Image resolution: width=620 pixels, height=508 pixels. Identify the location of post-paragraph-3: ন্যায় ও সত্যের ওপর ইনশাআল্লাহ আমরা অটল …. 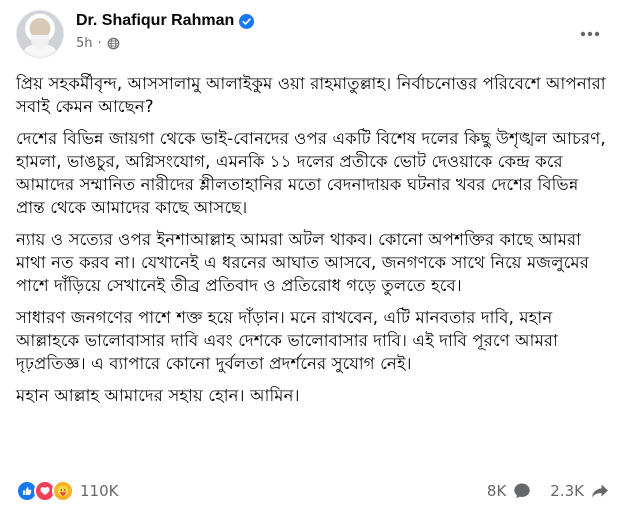
(302, 262).